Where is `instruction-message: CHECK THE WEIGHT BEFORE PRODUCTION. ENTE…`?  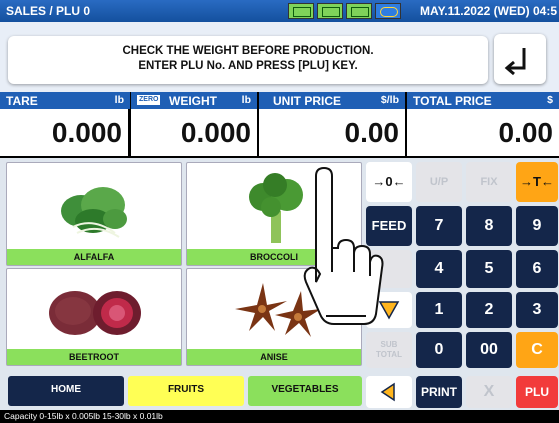
instruction-message: CHECK THE WEIGHT BEFORE PRODUCTION. ENTE… is located at coordinates (248, 60).